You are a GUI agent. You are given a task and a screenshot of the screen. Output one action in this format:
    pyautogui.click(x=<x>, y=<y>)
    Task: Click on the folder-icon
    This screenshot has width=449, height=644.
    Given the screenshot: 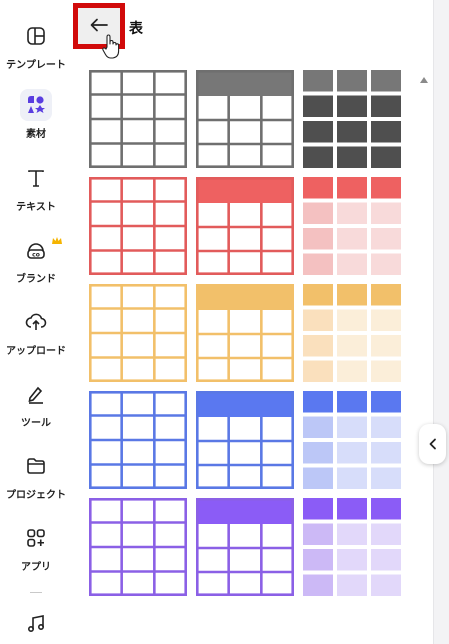 What is the action you would take?
    pyautogui.click(x=36, y=466)
    